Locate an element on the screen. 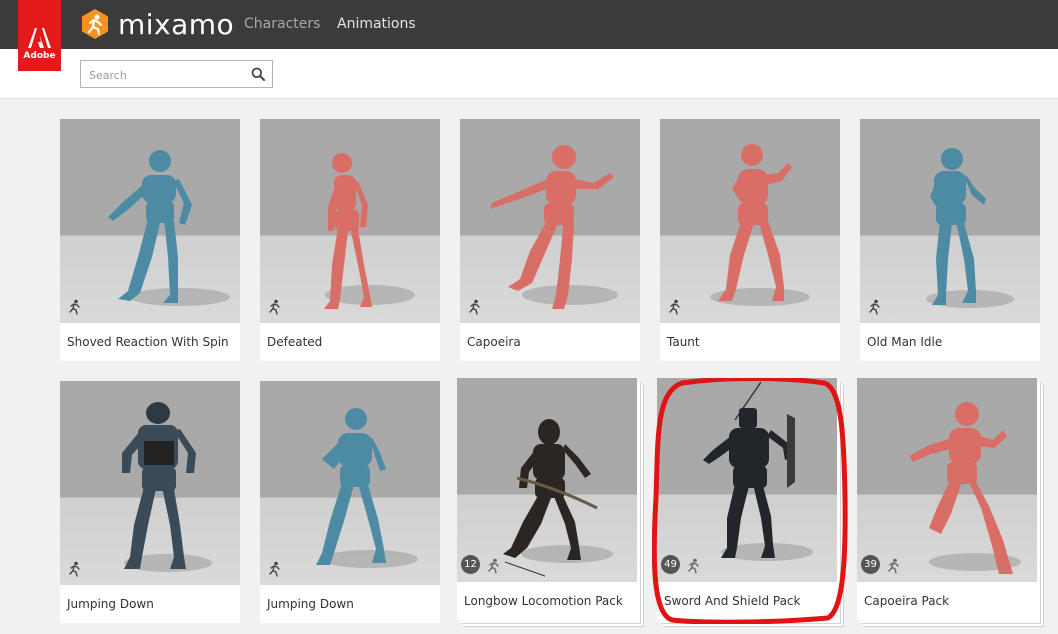 This screenshot has height=634, width=1058. animation-title: Capoeira is located at coordinates (494, 342).